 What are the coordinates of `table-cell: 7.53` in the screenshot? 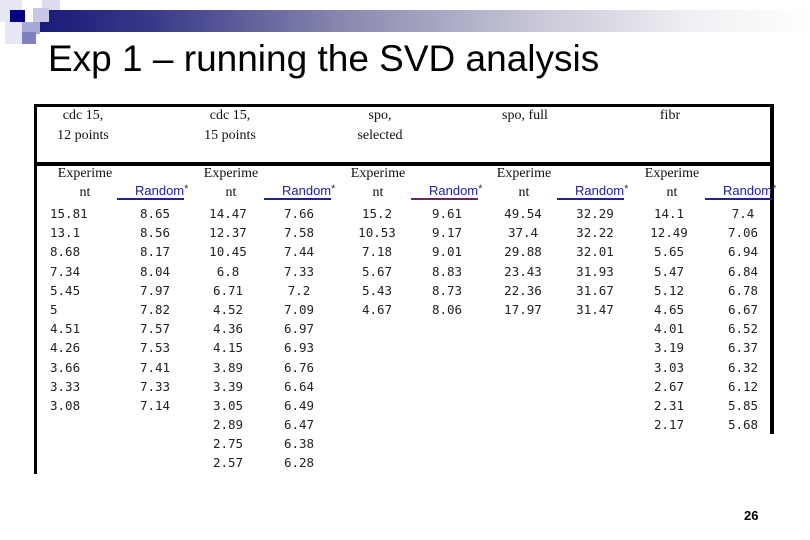 It's located at (155, 348).